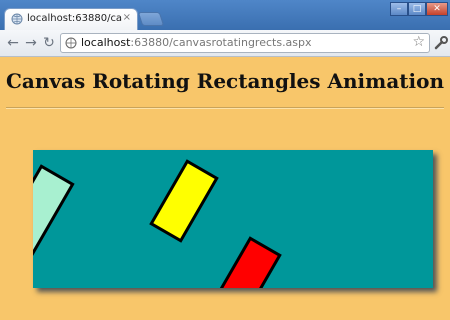  Describe the element at coordinates (417, 9) in the screenshot. I see `maximize-icon: □` at that location.